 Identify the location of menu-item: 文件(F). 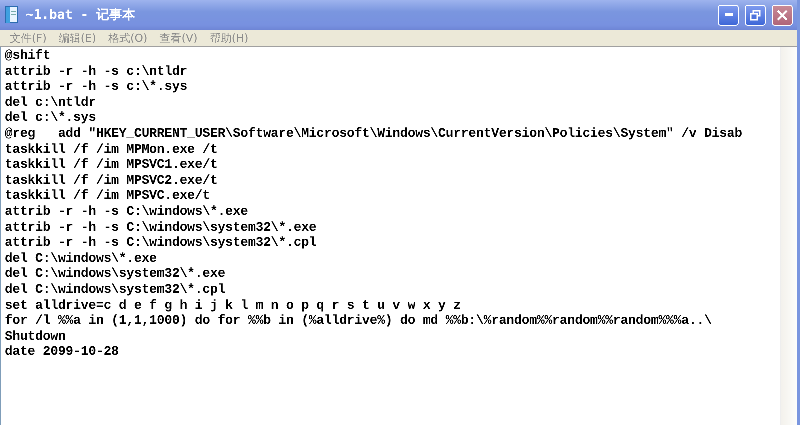
(28, 38).